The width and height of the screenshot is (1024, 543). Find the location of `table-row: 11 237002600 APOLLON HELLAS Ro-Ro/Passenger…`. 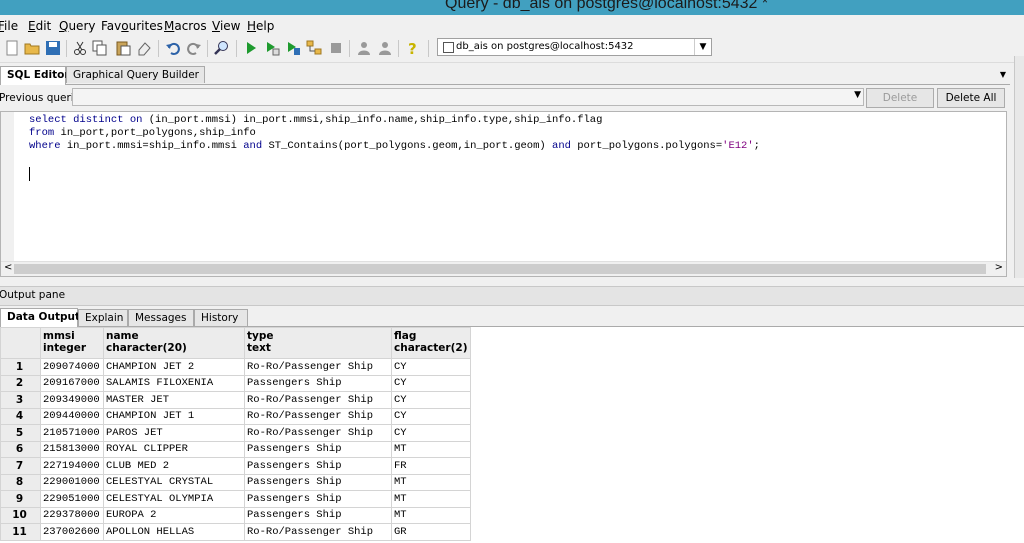

table-row: 11 237002600 APOLLON HELLAS Ro-Ro/Passenger… is located at coordinates (235, 532).